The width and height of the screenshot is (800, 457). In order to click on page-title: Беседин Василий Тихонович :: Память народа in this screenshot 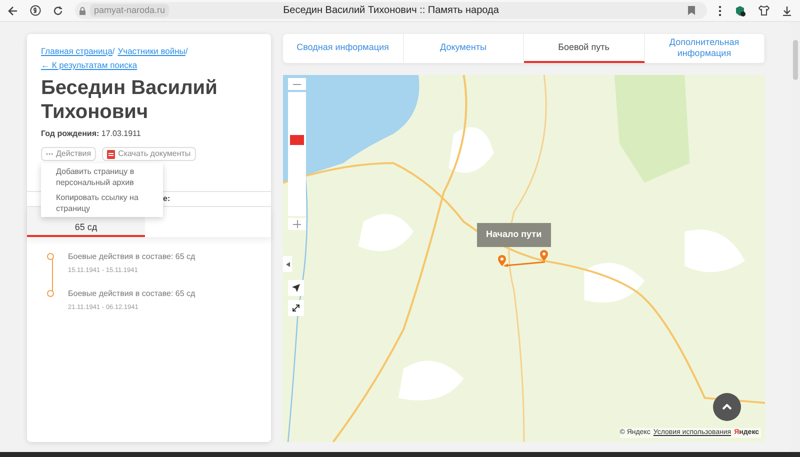, I will do `click(391, 11)`.